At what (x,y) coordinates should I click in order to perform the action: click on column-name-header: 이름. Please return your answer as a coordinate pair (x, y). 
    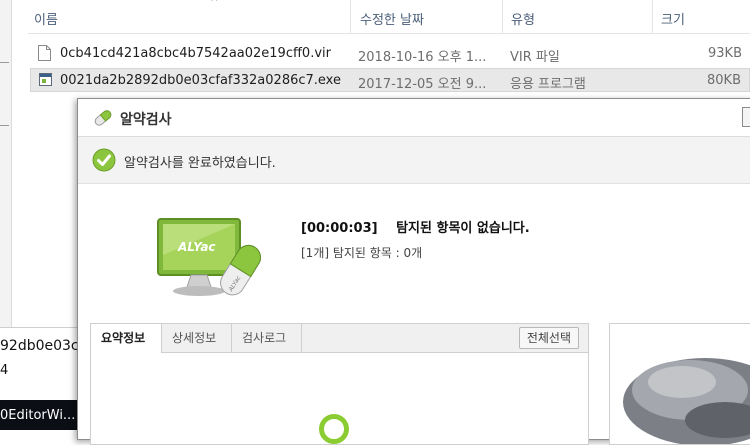
    Looking at the image, I should click on (46, 18).